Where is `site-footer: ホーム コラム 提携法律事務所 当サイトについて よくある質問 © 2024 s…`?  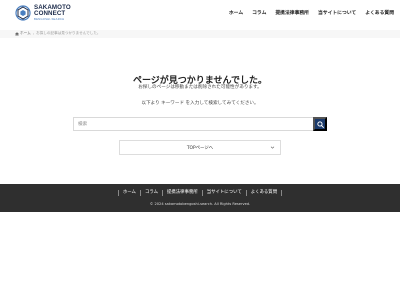
site-footer: ホーム コラム 提携法律事務所 当サイトについて よくある質問 © 2024 s… is located at coordinates (200, 198).